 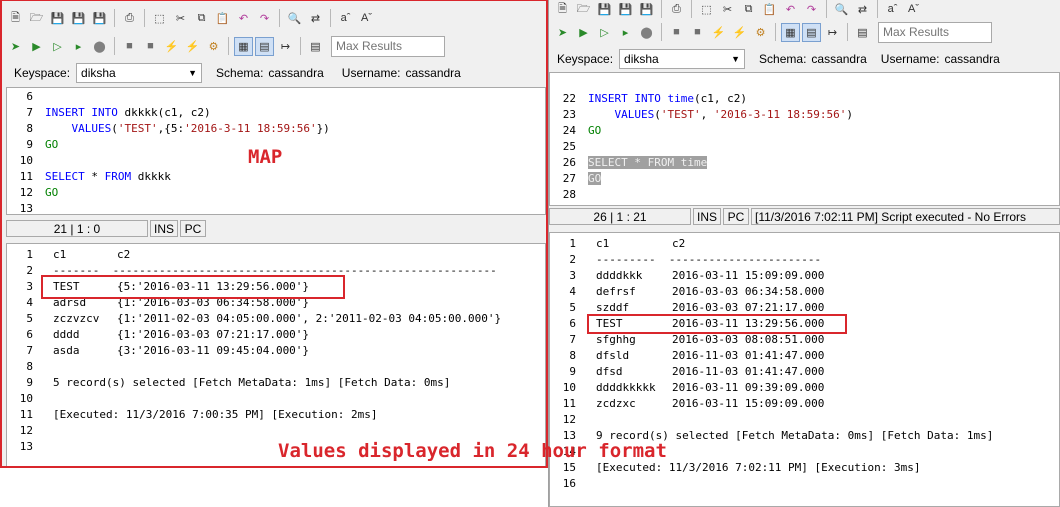 I want to click on table-row: 6 dddd {1:'2016-03-03 07:21:17.000'}, so click(x=276, y=335).